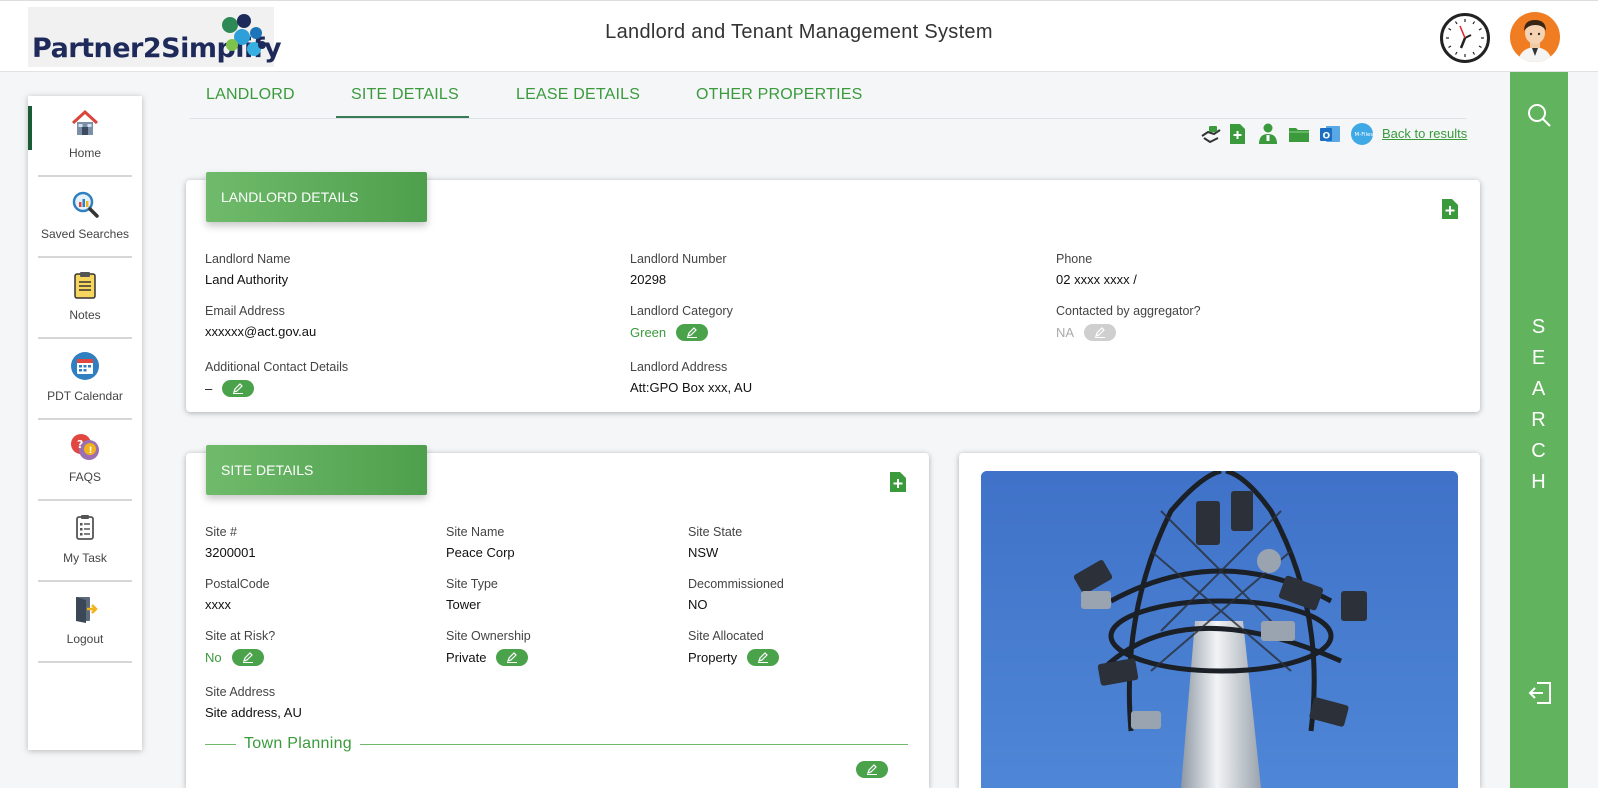 This screenshot has height=788, width=1598. I want to click on sidebar-label-home: Home, so click(84, 153).